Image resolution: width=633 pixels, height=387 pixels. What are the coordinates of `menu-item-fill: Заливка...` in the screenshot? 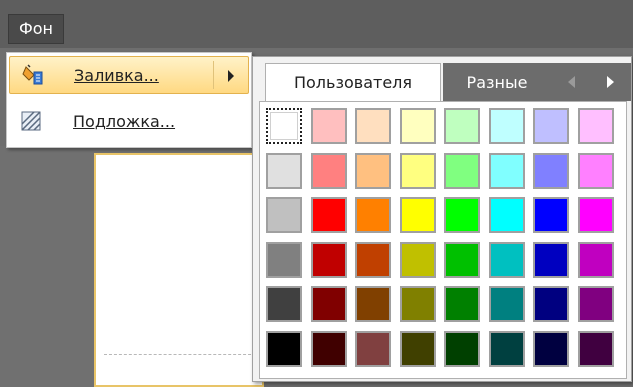 It's located at (129, 75).